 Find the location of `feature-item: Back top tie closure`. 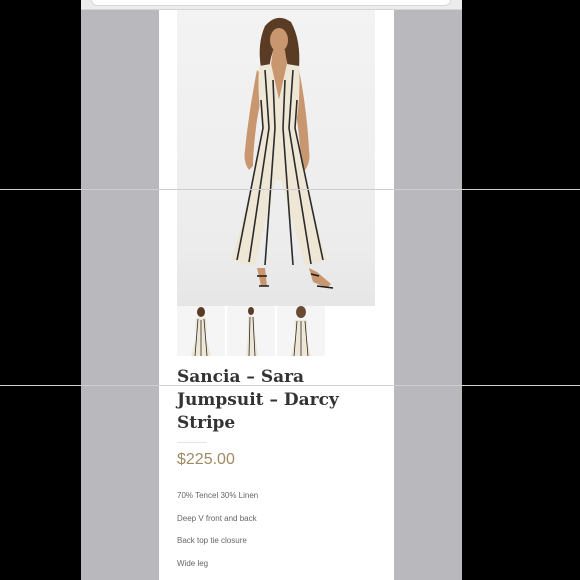

feature-item: Back top tie closure is located at coordinates (212, 540).